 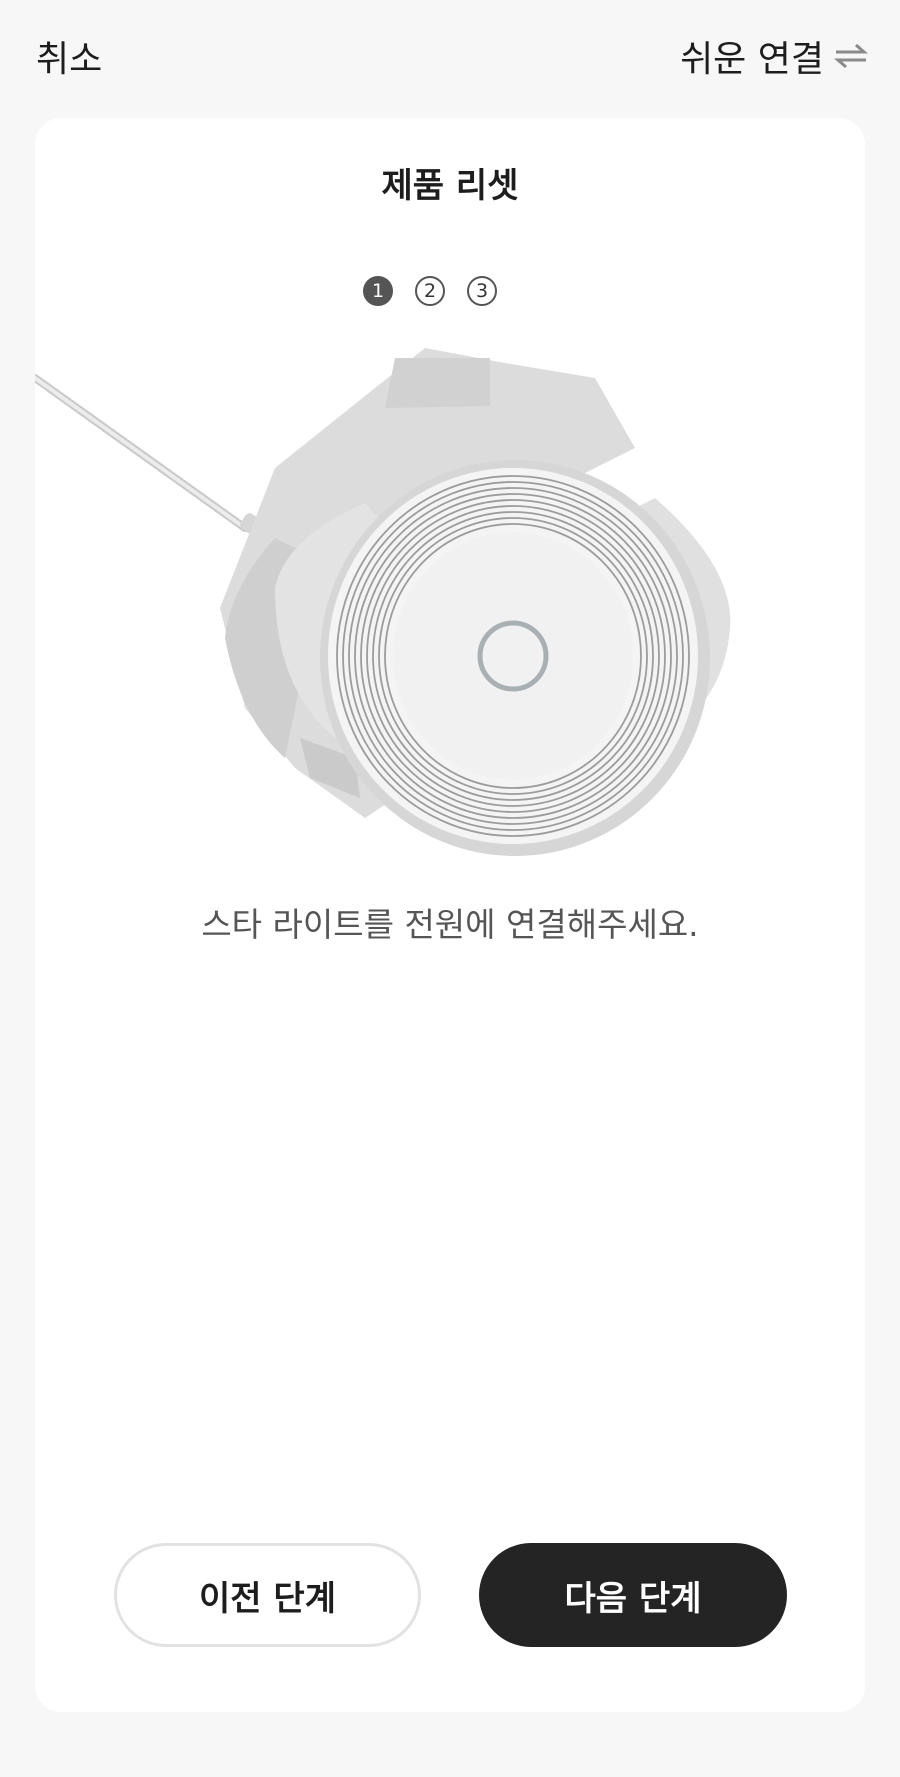 I want to click on step-2: 2, so click(x=430, y=291).